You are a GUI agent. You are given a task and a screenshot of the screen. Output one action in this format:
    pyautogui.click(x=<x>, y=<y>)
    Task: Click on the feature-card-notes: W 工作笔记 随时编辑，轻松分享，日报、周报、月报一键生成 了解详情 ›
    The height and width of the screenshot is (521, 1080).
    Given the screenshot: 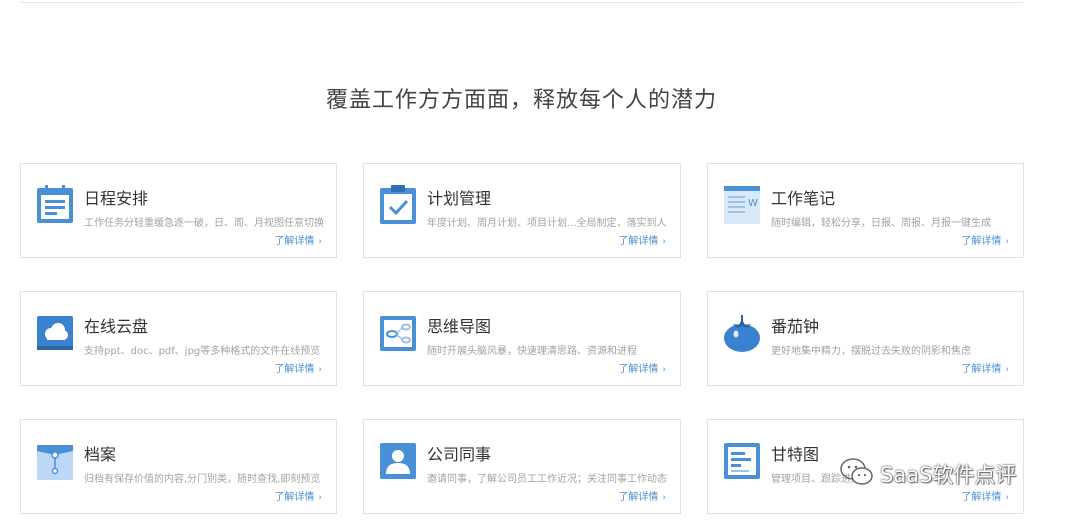 What is the action you would take?
    pyautogui.click(x=865, y=210)
    